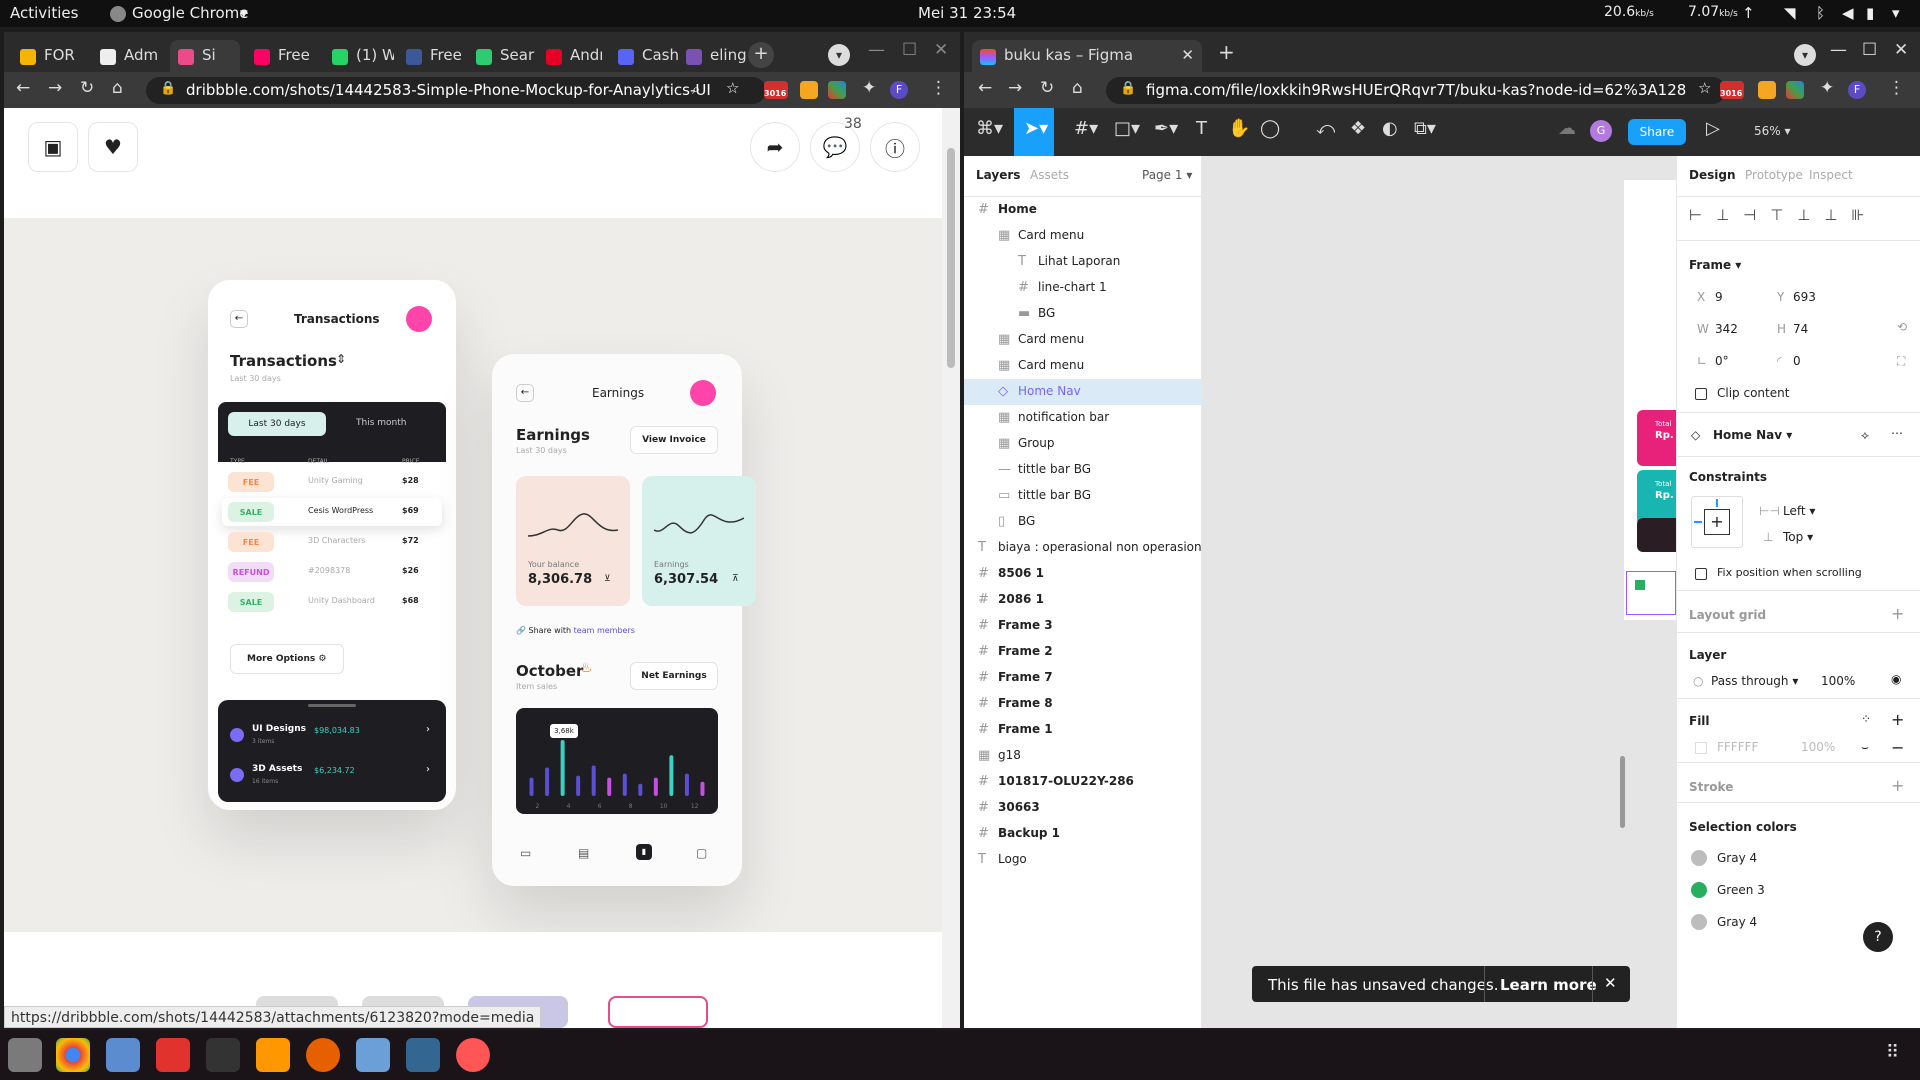 The image size is (1920, 1080). Describe the element at coordinates (1082, 626) in the screenshot. I see `layer-item: # Frame 3` at that location.